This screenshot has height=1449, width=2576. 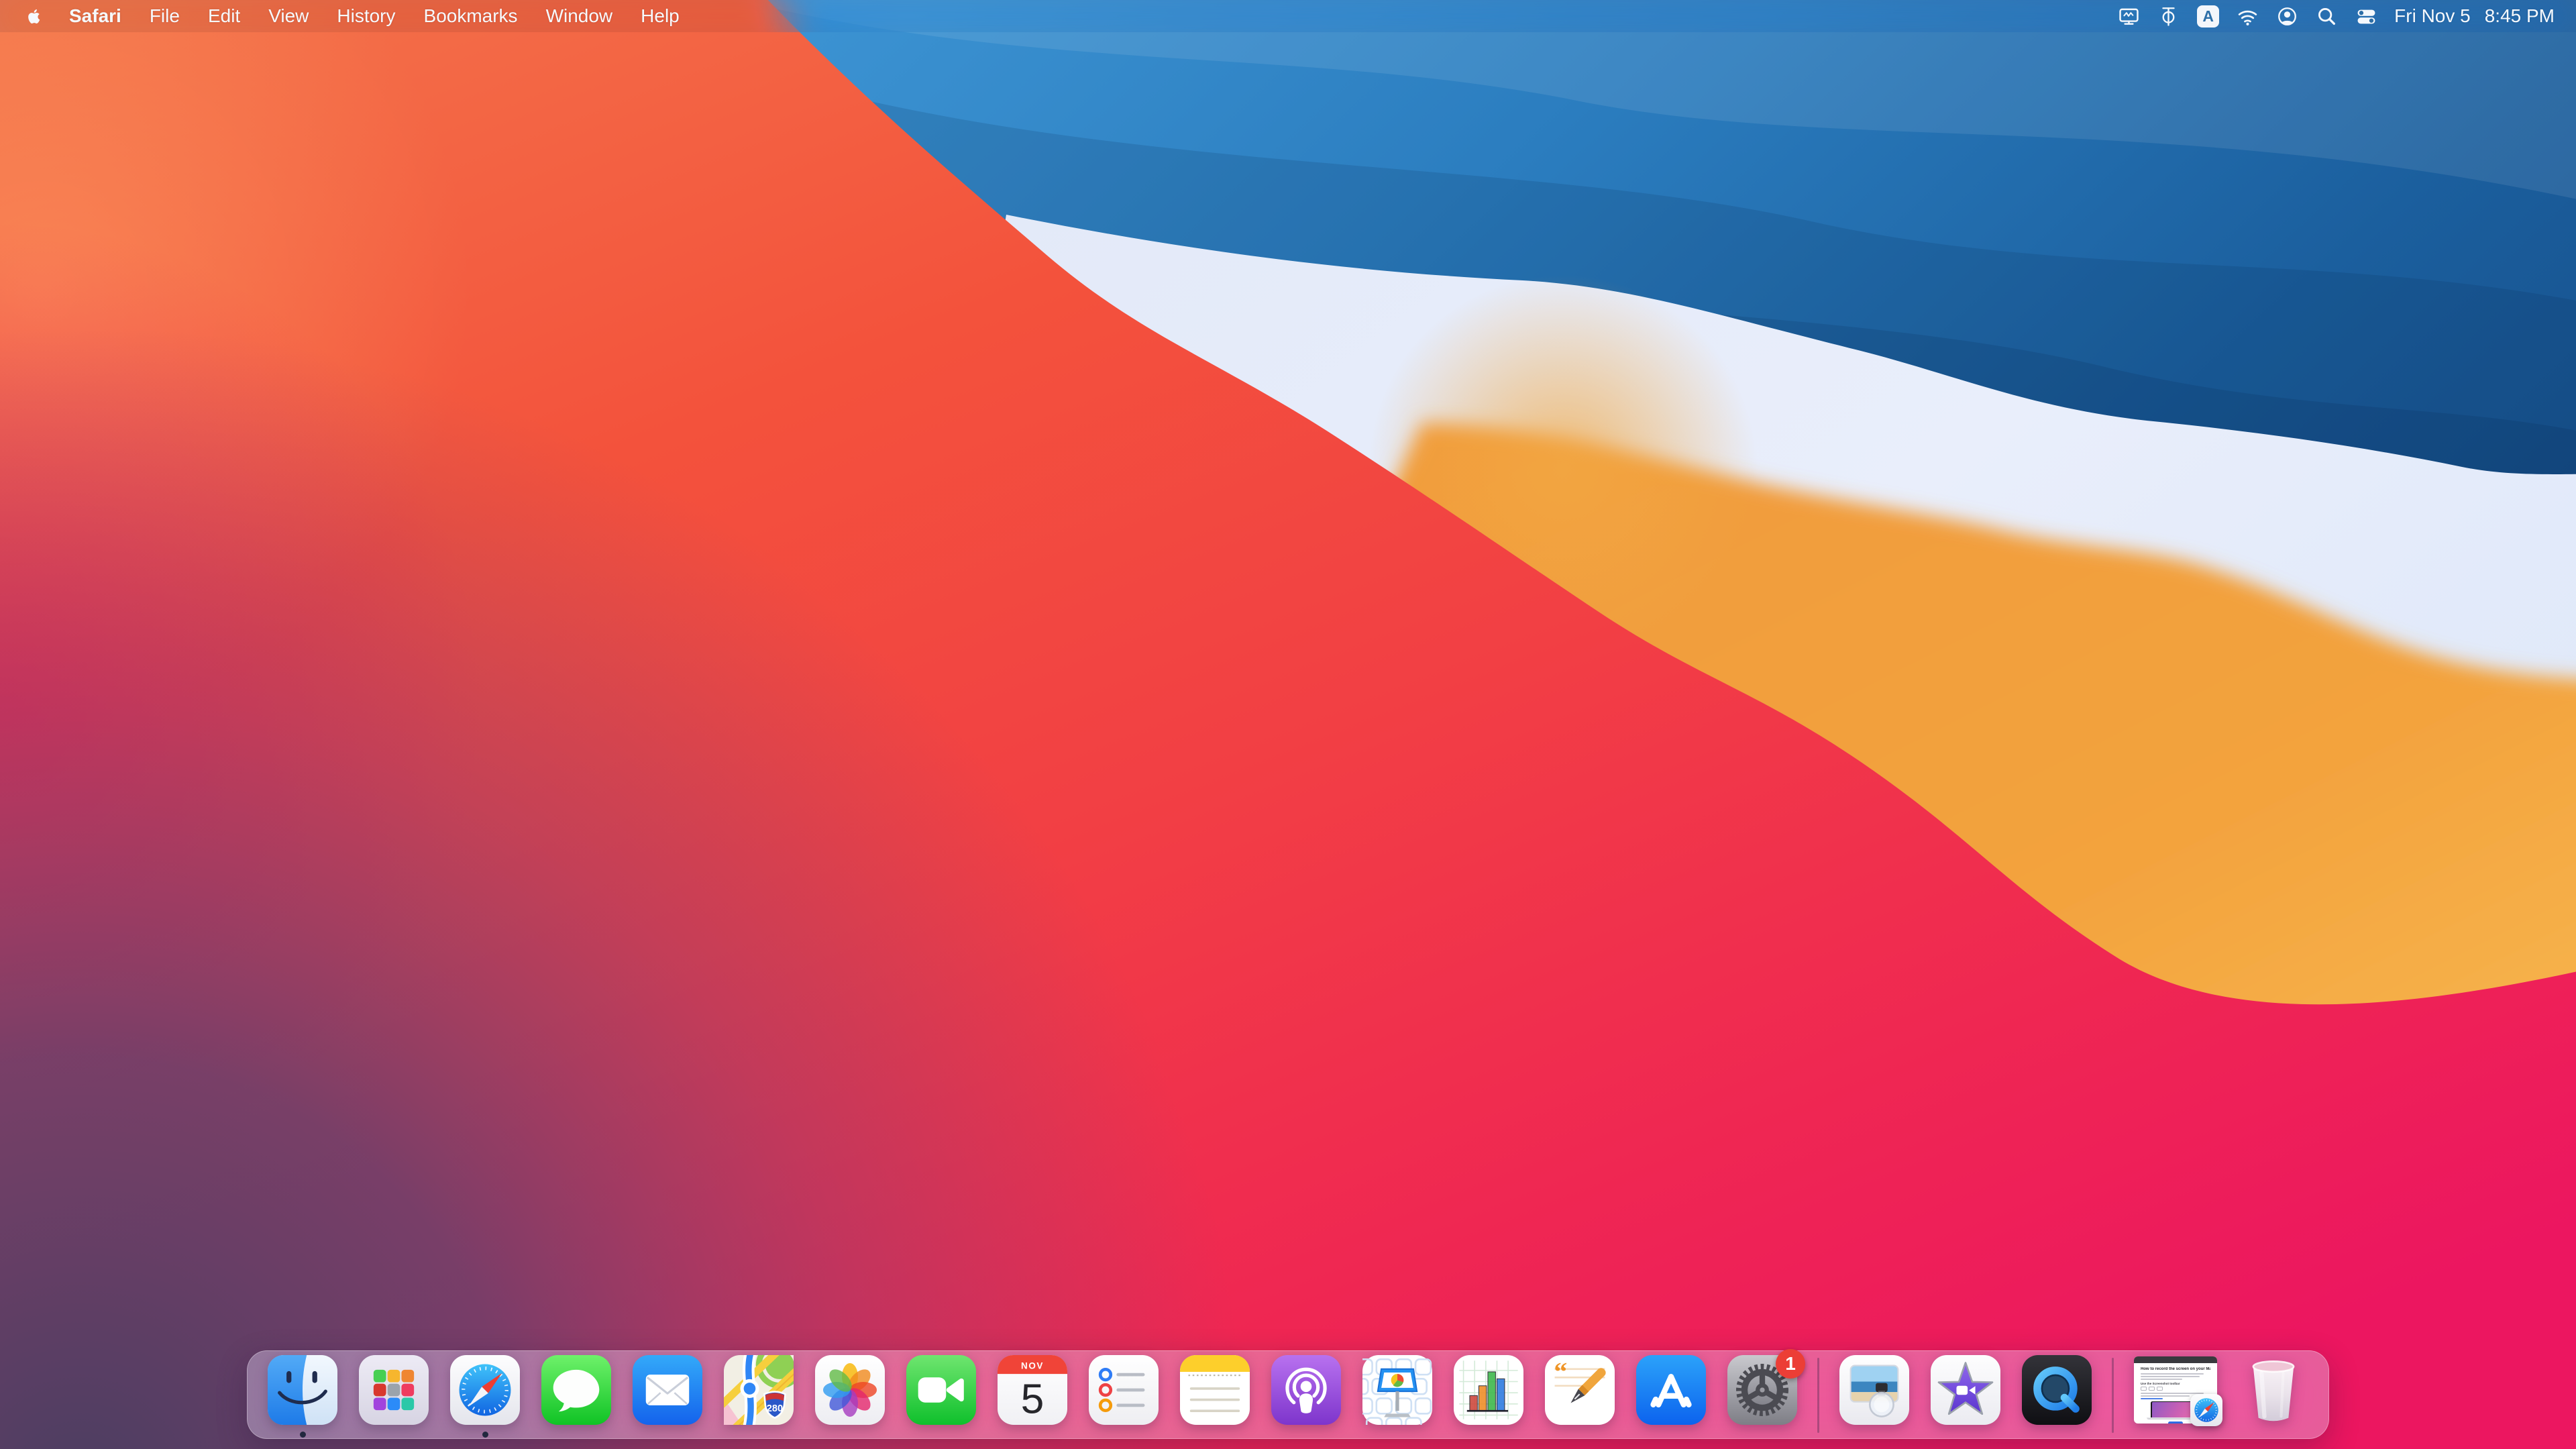 I want to click on menu-help: Help, so click(x=660, y=16).